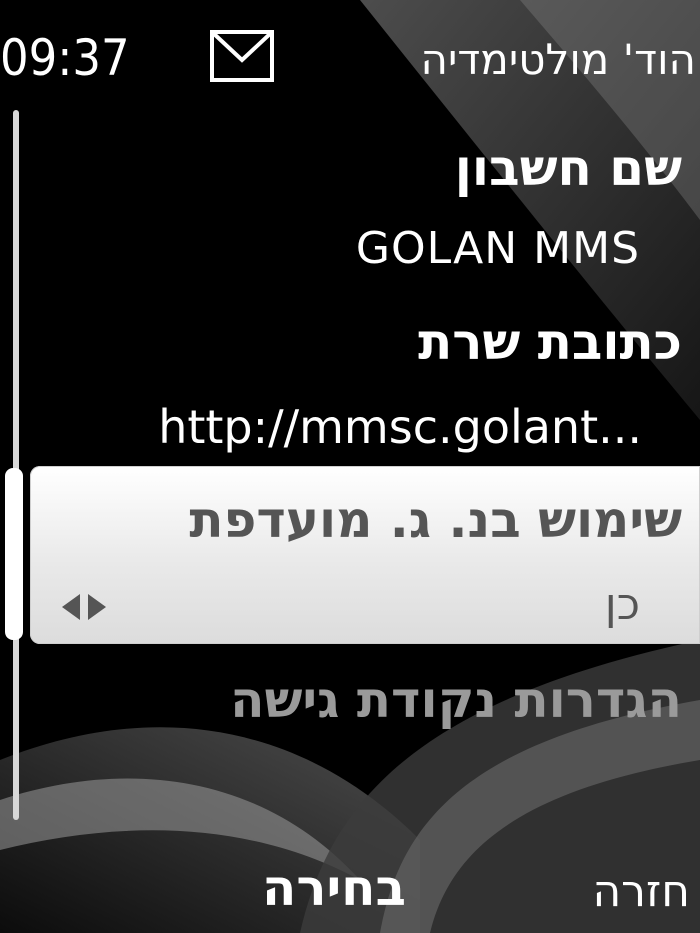 The width and height of the screenshot is (700, 933). What do you see at coordinates (558, 59) in the screenshot?
I see `window-title: הוד' מולטימדיה` at bounding box center [558, 59].